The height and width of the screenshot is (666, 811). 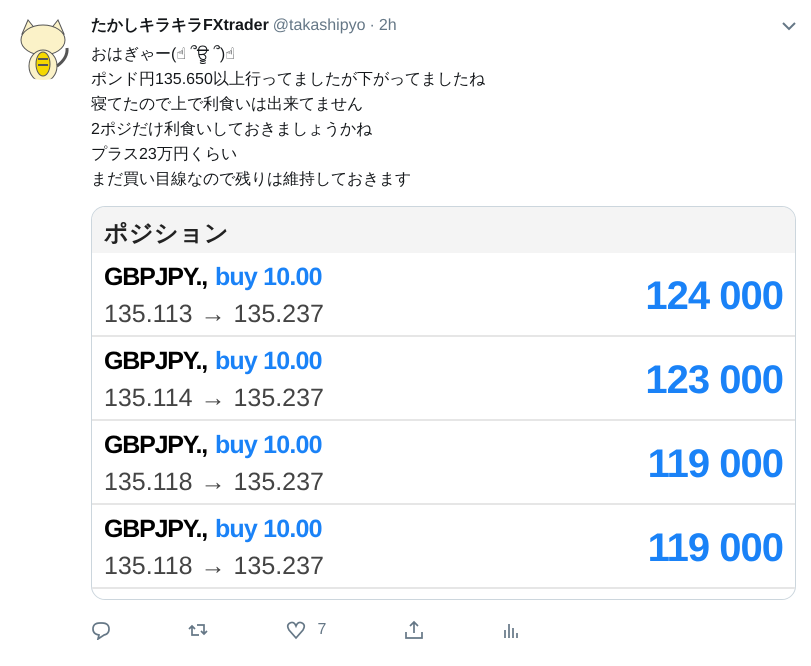 What do you see at coordinates (251, 180) in the screenshot?
I see `tweet-text-line: まだ買い目線なので残りは維持しておきます` at bounding box center [251, 180].